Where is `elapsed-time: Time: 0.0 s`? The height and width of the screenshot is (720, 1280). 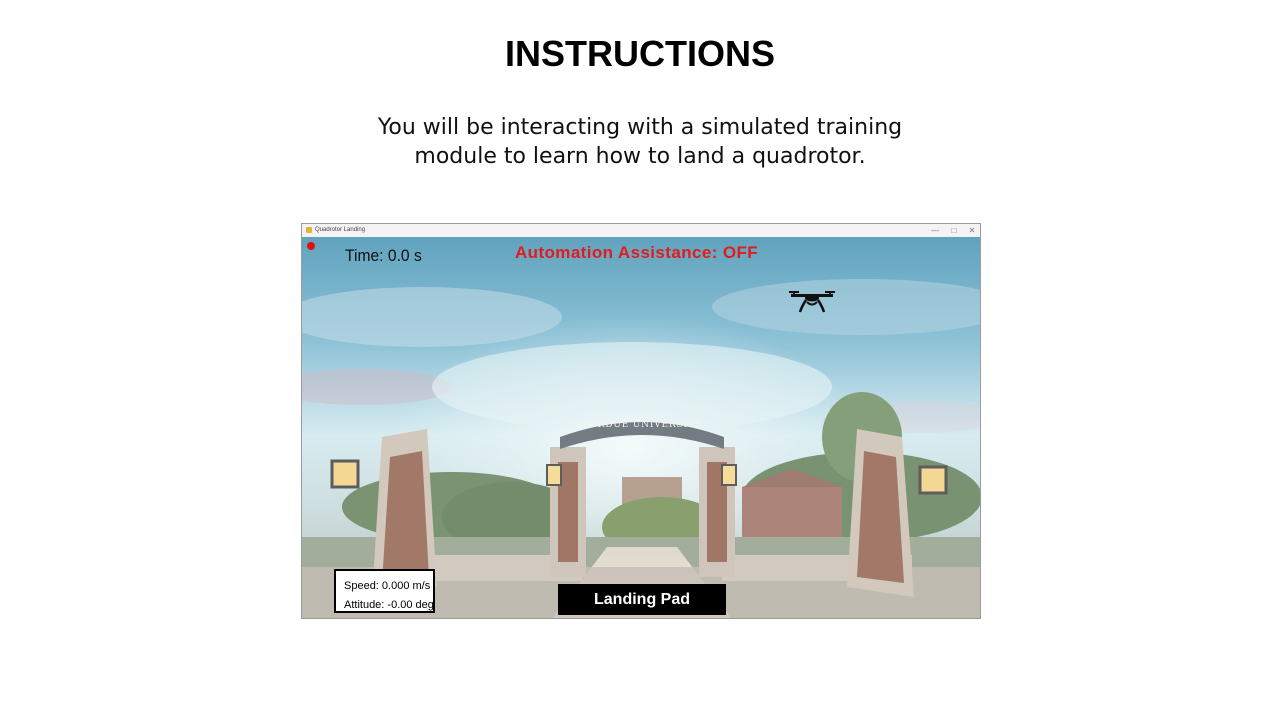 elapsed-time: Time: 0.0 s is located at coordinates (383, 255).